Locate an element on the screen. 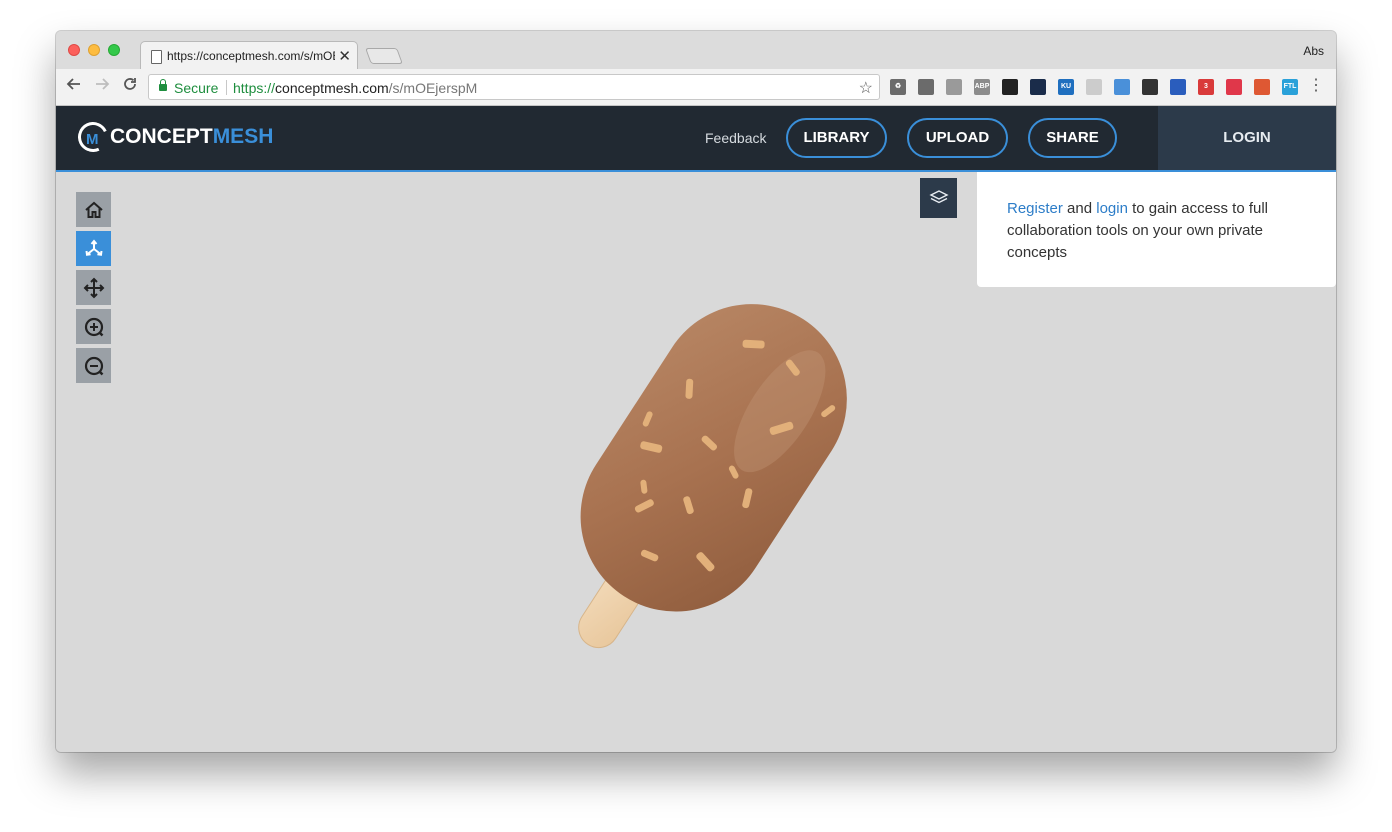  login-button: LOGIN is located at coordinates (1247, 138).